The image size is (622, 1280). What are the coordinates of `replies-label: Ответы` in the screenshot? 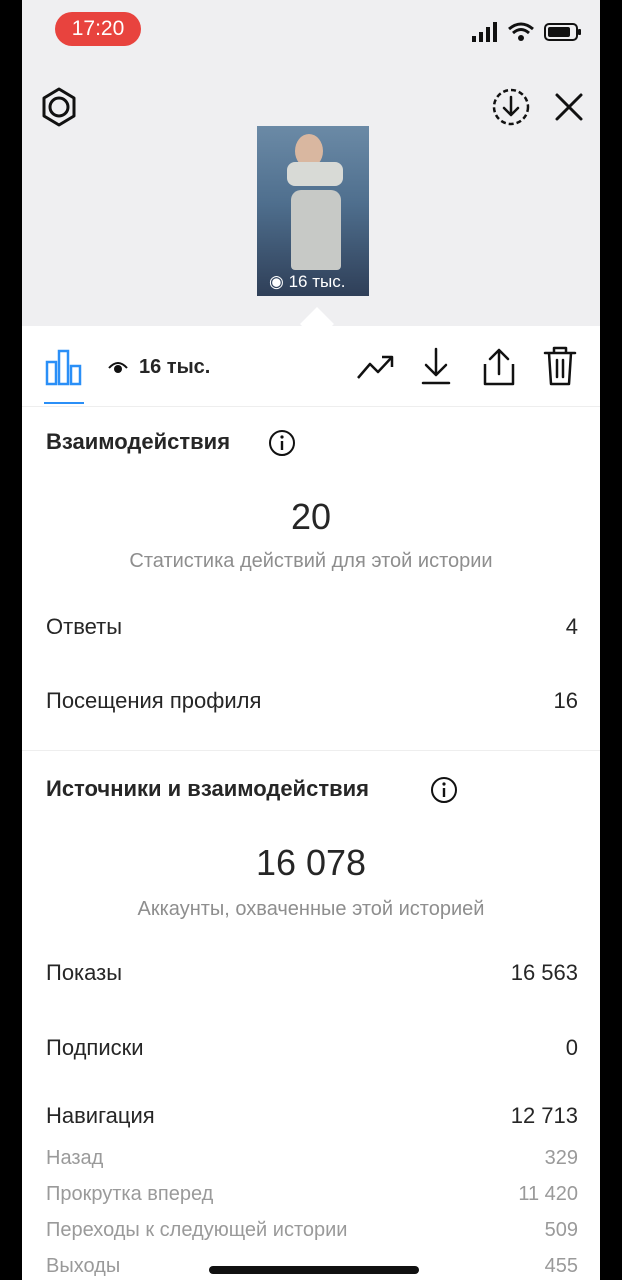 It's located at (84, 626).